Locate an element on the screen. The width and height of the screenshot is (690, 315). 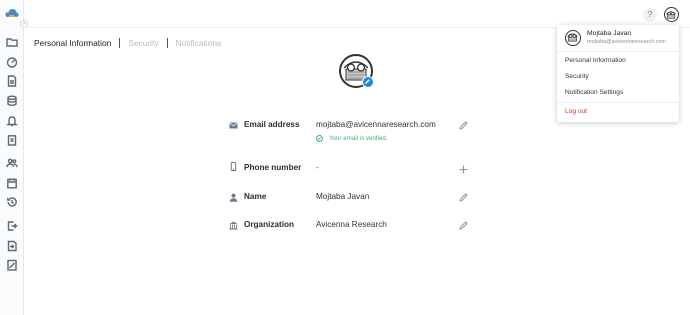
email-verified-status: Your email is verified. is located at coordinates (352, 138).